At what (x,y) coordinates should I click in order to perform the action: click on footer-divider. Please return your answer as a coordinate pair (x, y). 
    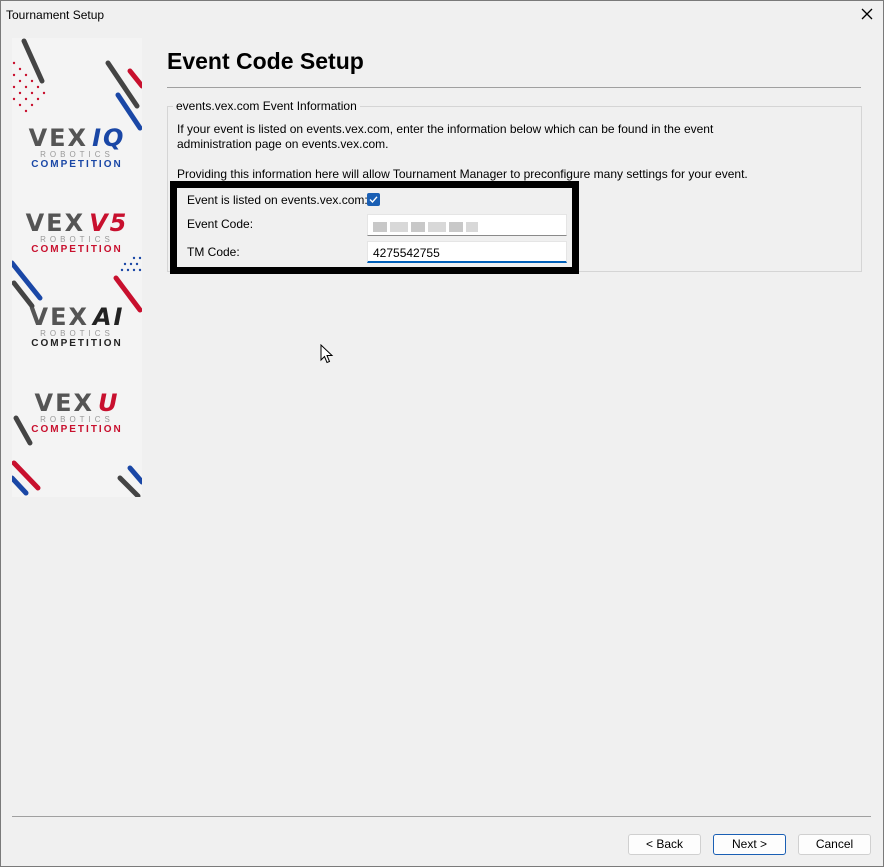
    Looking at the image, I should click on (441, 816).